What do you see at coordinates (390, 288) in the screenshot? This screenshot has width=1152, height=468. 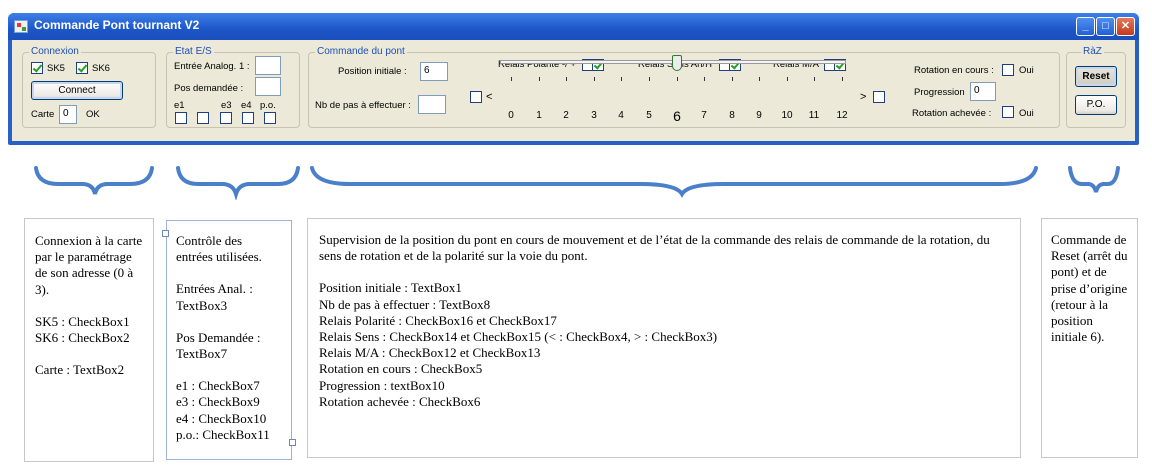 I see `desc-line: Position initiale : TextBox1` at bounding box center [390, 288].